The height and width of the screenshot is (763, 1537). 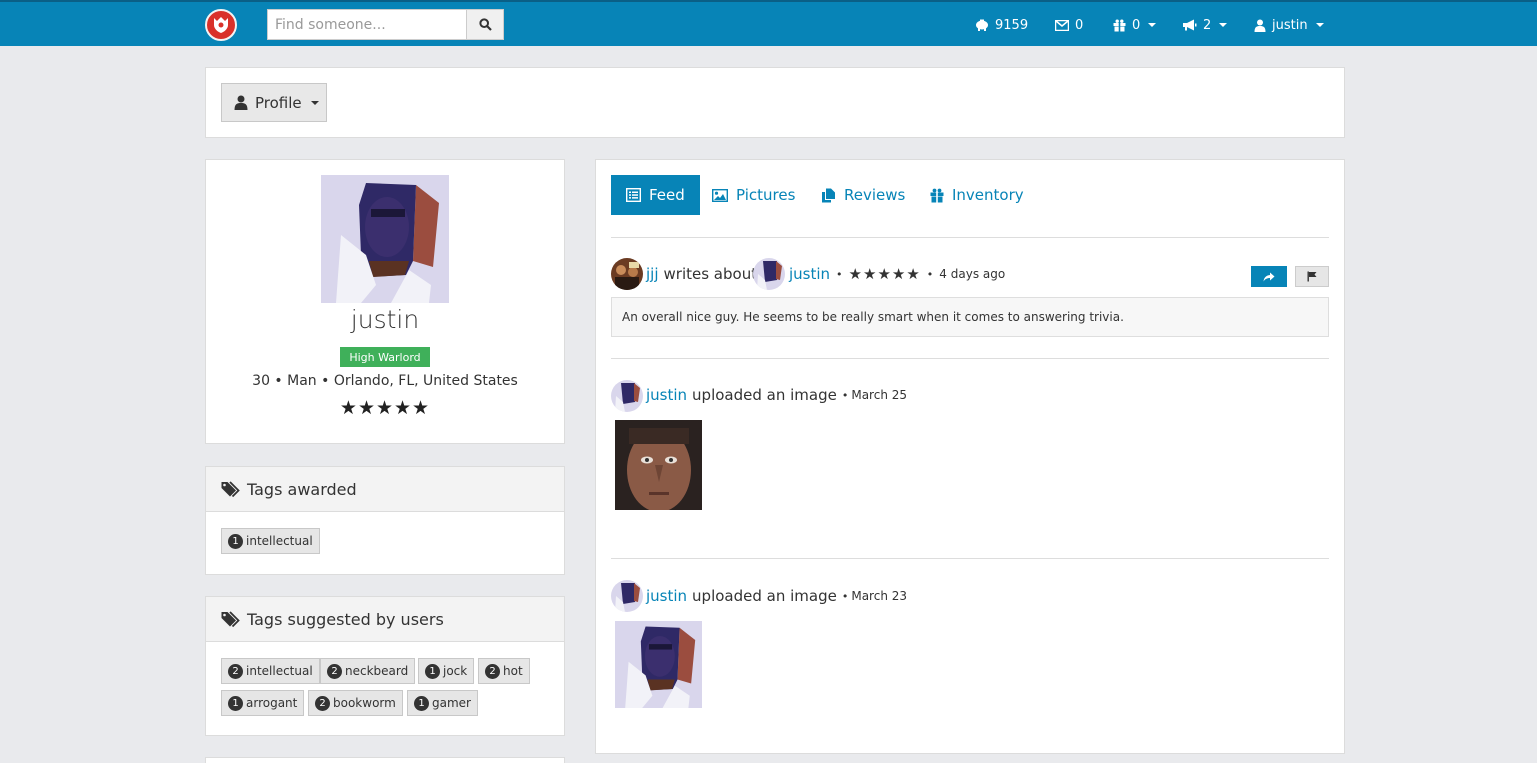 I want to click on tab-feed: Feed, so click(x=655, y=195).